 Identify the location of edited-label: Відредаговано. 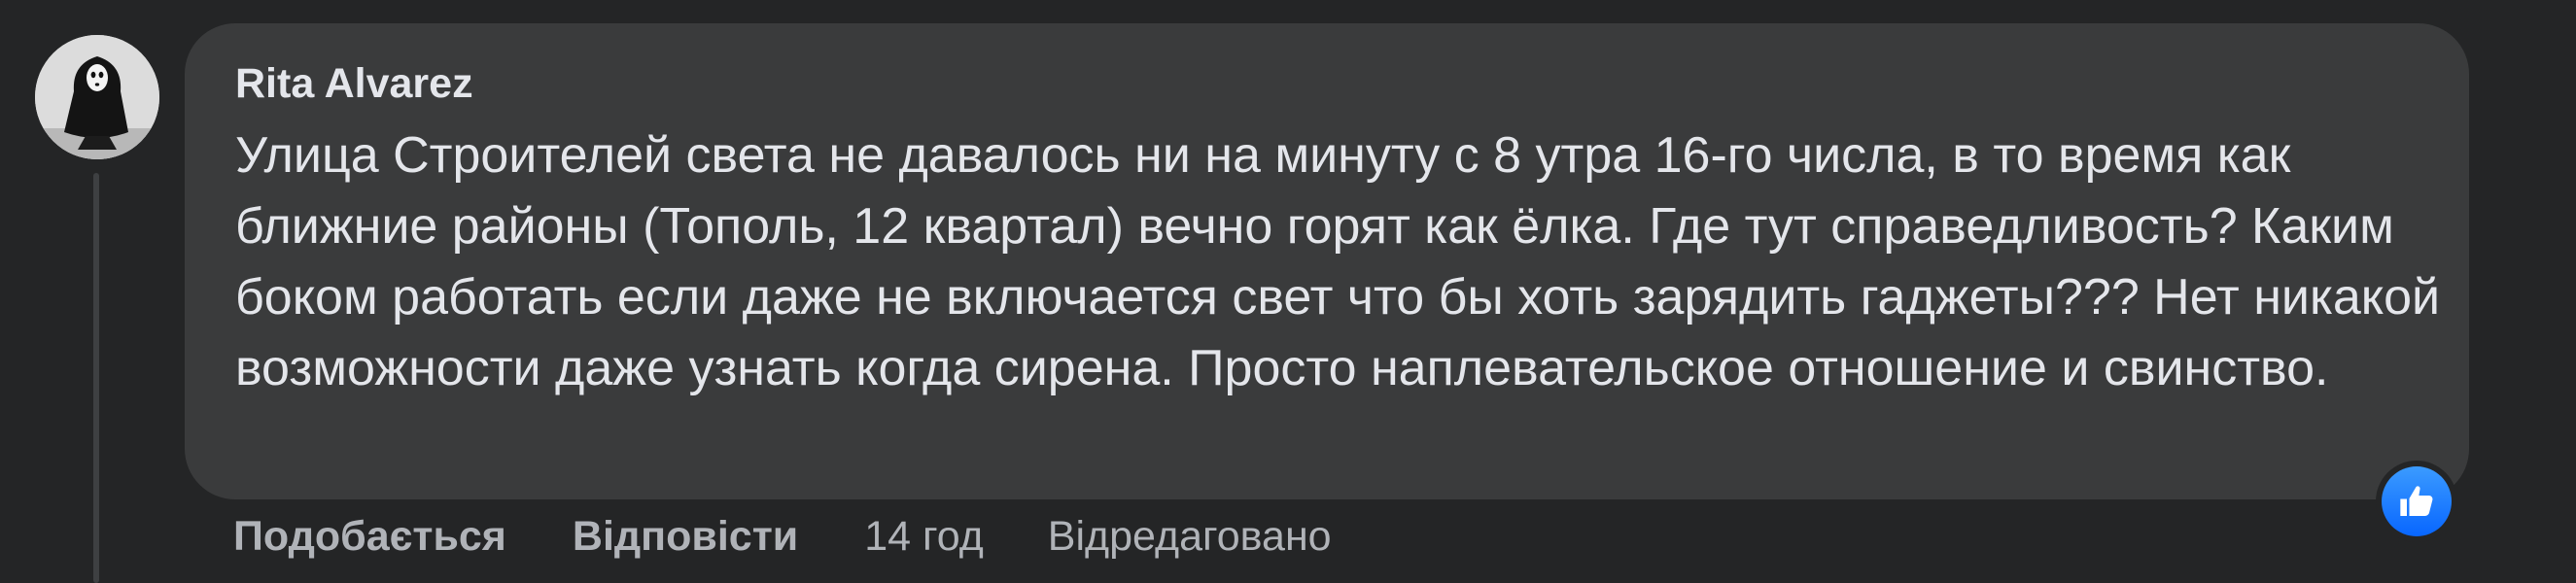
(1190, 537).